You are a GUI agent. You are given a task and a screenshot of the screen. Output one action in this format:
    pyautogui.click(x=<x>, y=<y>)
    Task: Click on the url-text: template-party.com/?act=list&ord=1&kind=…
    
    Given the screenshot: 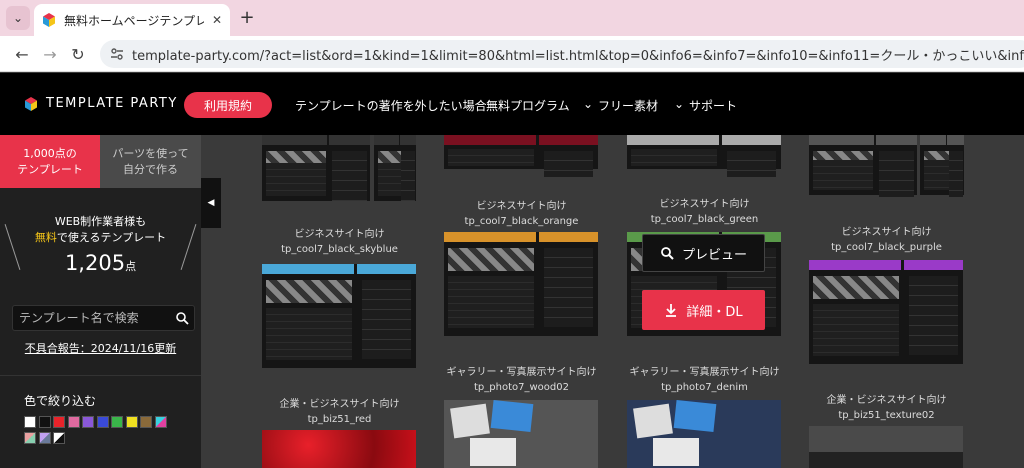 What is the action you would take?
    pyautogui.click(x=578, y=56)
    